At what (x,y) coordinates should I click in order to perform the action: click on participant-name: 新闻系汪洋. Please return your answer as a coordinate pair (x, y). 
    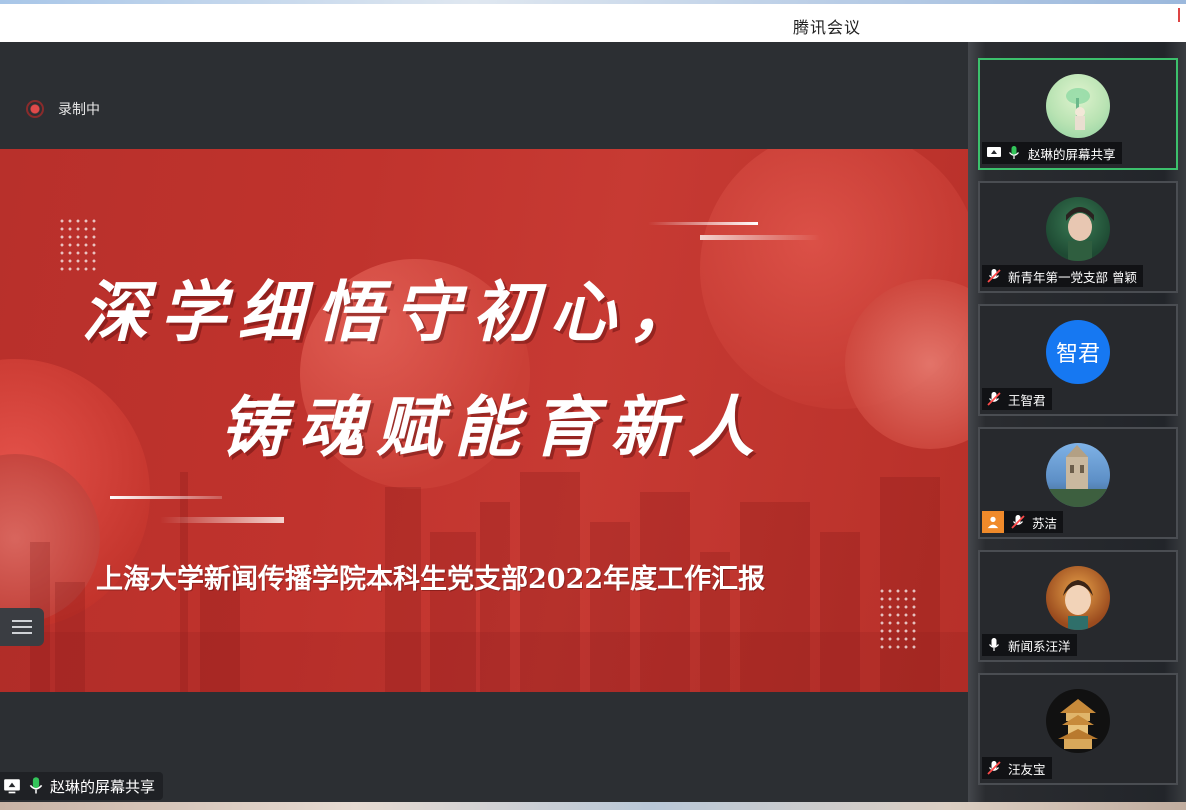
    Looking at the image, I should click on (1039, 646).